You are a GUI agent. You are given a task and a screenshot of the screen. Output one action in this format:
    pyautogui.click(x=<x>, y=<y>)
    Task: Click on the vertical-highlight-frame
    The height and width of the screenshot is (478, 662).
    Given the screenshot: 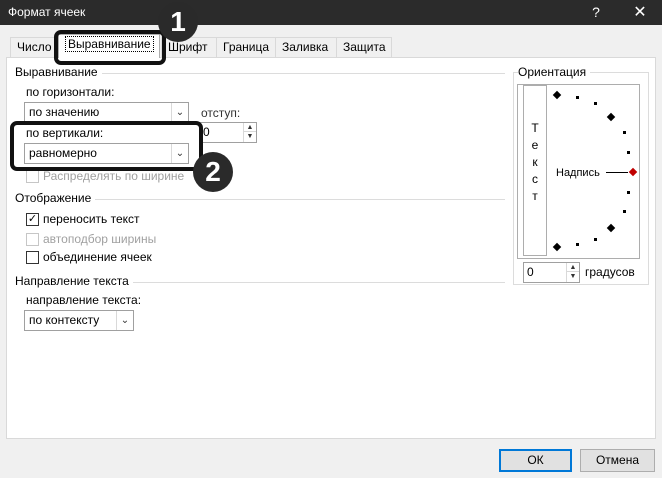 What is the action you would take?
    pyautogui.click(x=106, y=146)
    